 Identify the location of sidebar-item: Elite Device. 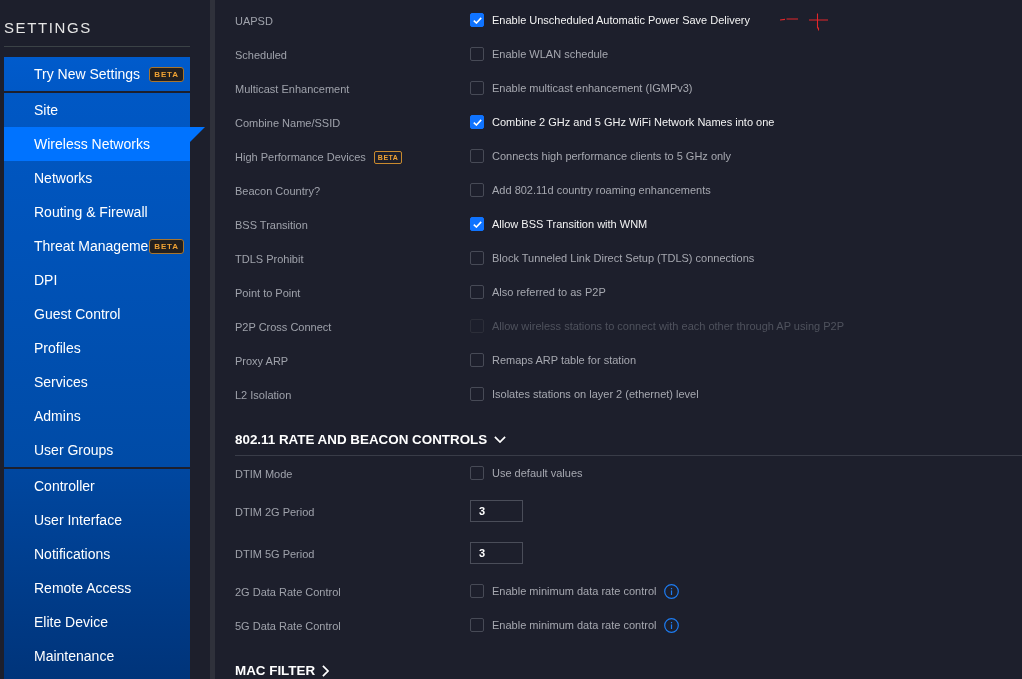
(97, 622).